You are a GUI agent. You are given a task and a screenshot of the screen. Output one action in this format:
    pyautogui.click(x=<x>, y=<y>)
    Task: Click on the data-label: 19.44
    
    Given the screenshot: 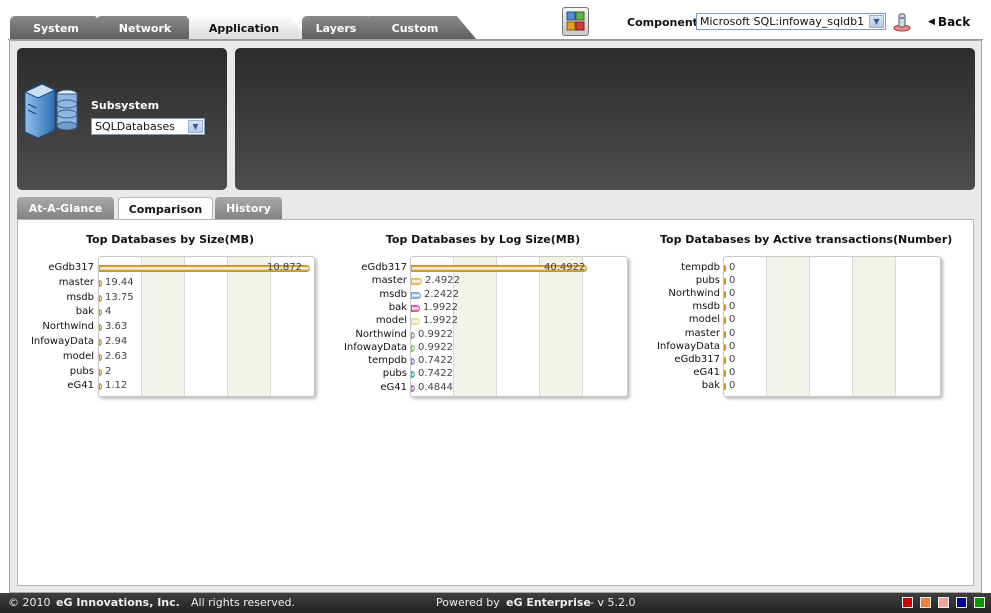 What is the action you would take?
    pyautogui.click(x=119, y=282)
    